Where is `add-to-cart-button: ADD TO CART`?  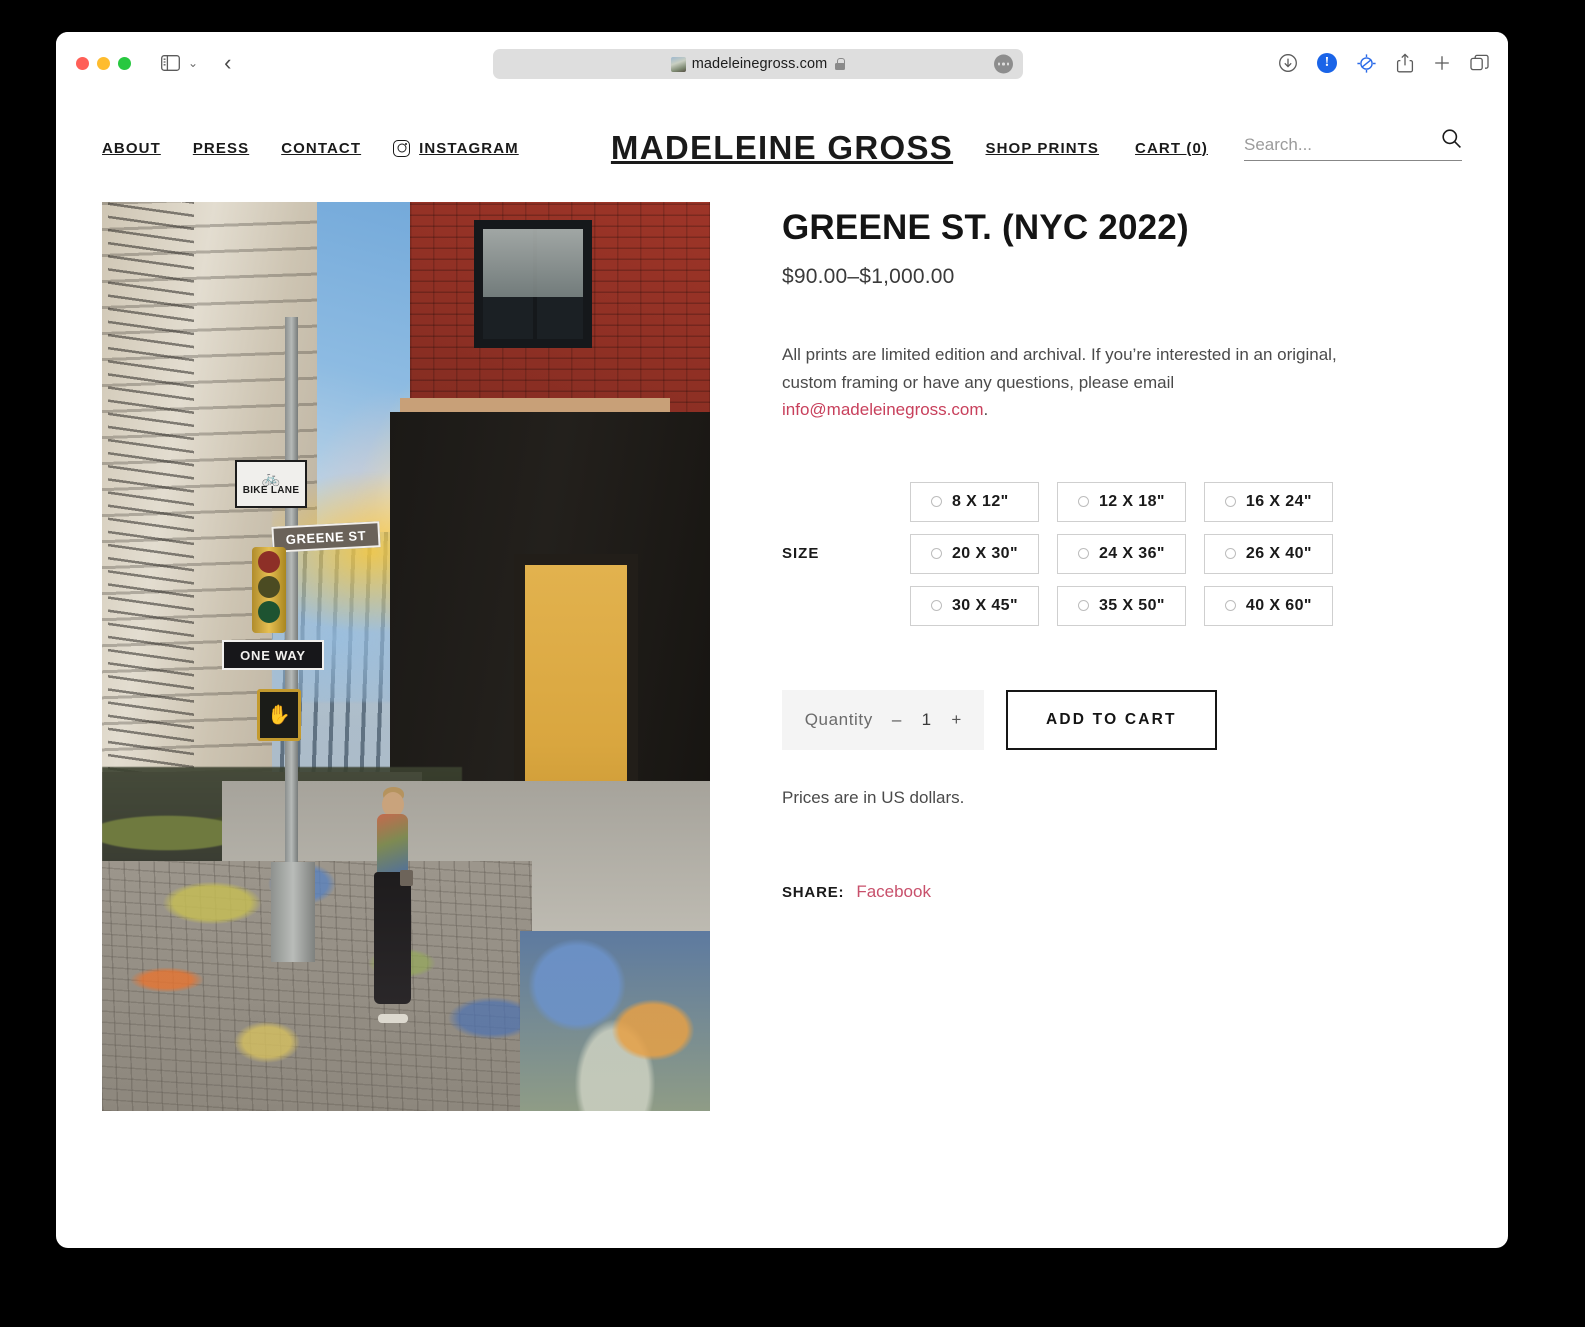 add-to-cart-button: ADD TO CART is located at coordinates (1111, 719).